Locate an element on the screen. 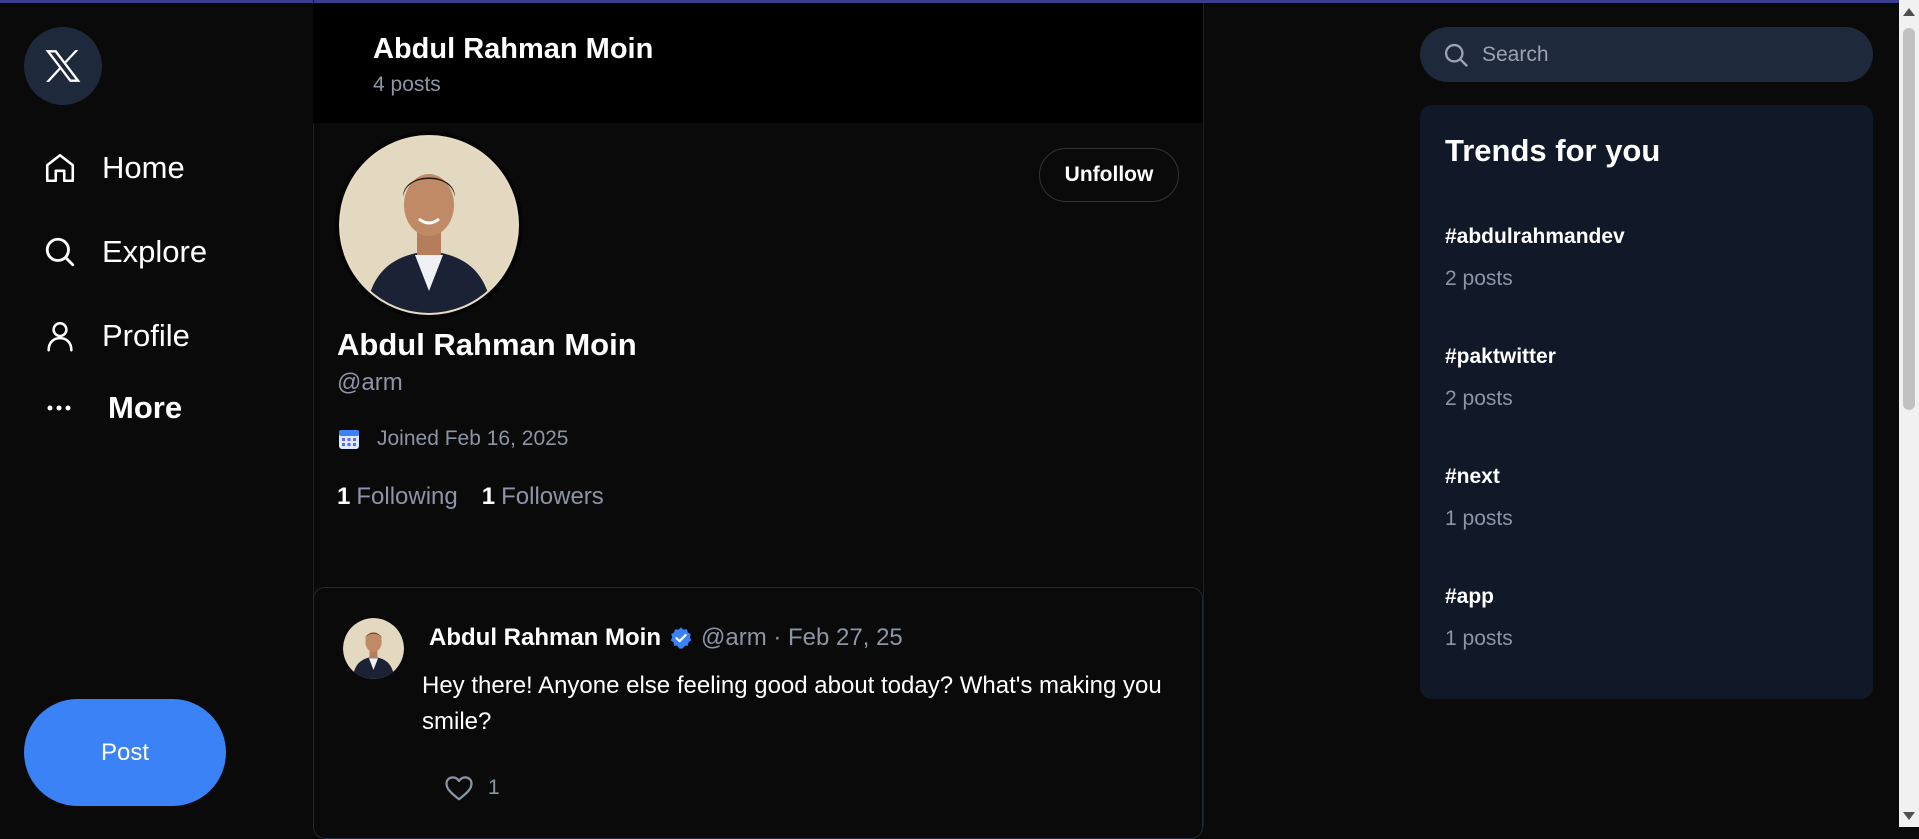  follow-stats: 1 Following 1 Followers is located at coordinates (482, 497).